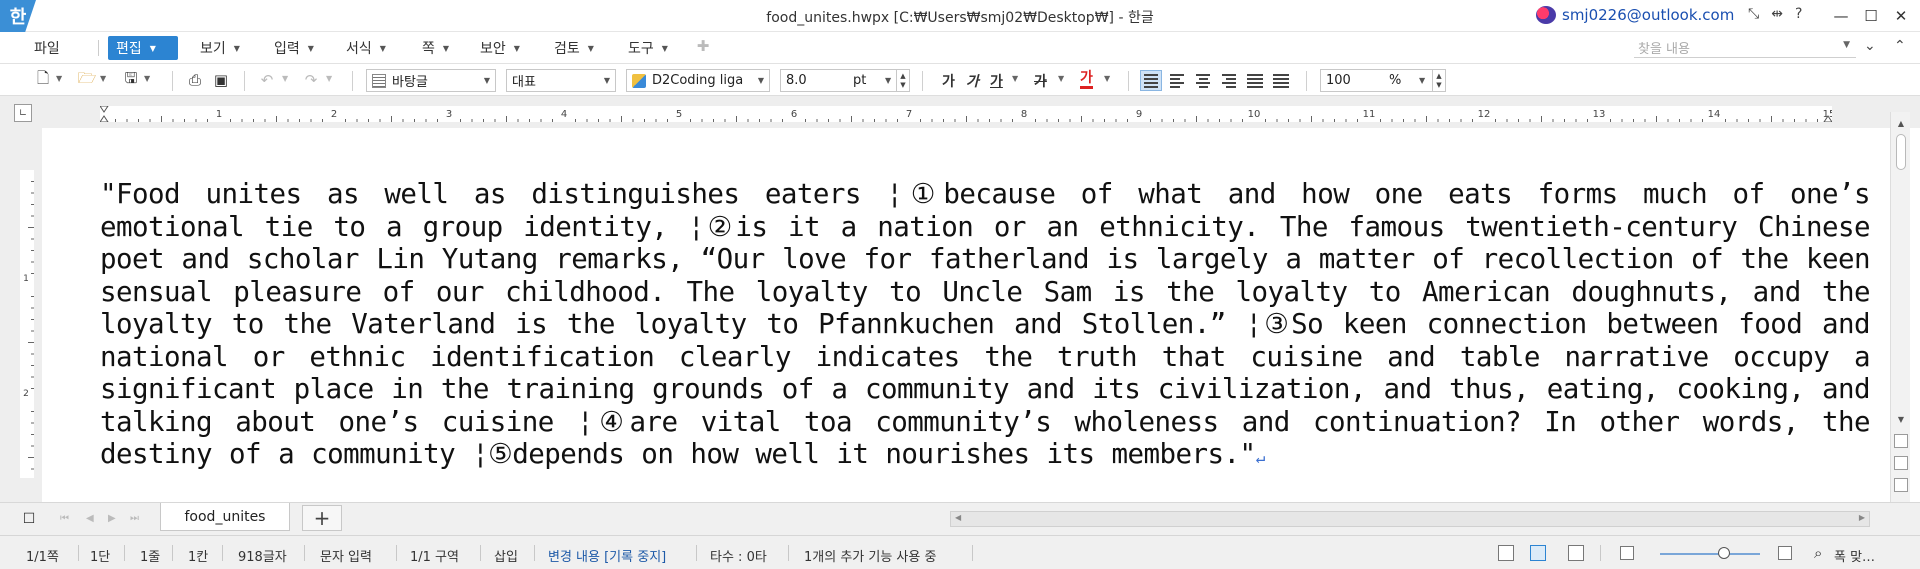 Image resolution: width=1920 pixels, height=569 pixels. What do you see at coordinates (1724, 553) in the screenshot?
I see `zoom-slider-thumb` at bounding box center [1724, 553].